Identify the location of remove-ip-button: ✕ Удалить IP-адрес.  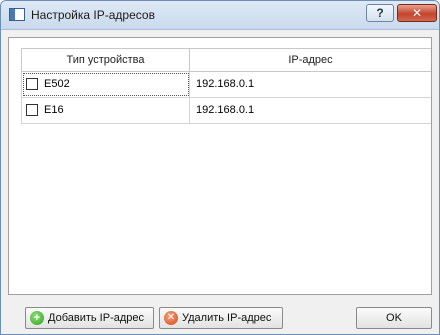
(221, 318).